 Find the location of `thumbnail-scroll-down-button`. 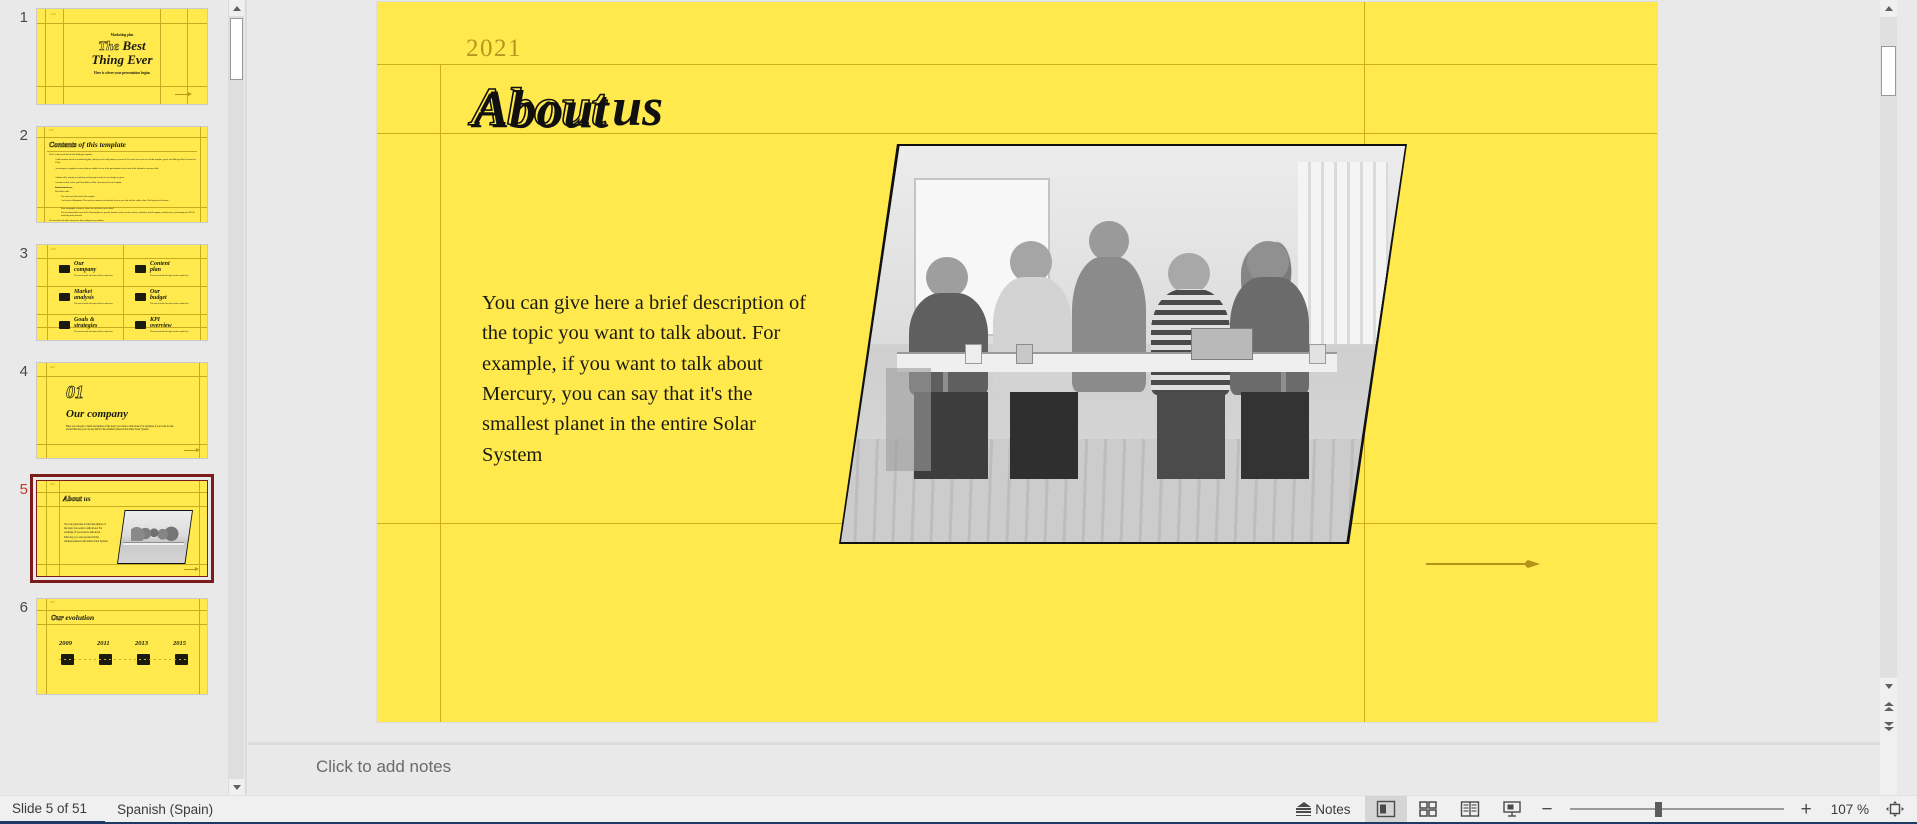

thumbnail-scroll-down-button is located at coordinates (236, 787).